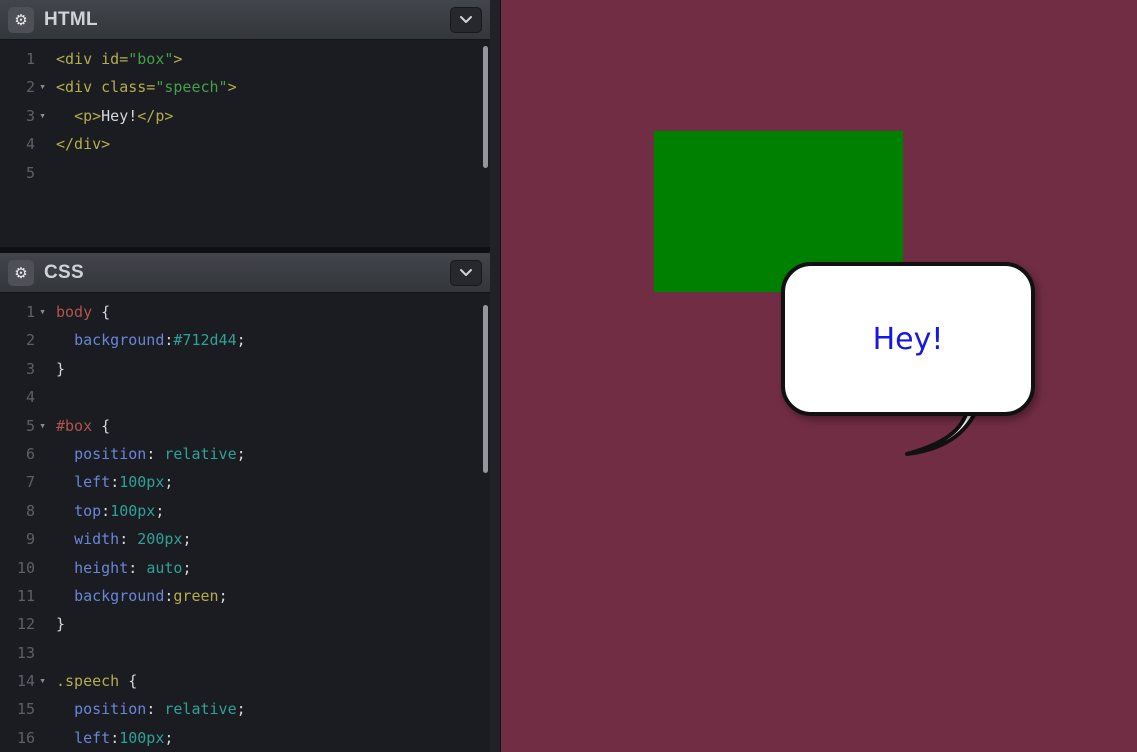 This screenshot has height=752, width=1137. I want to click on line-number: 13, so click(25, 652).